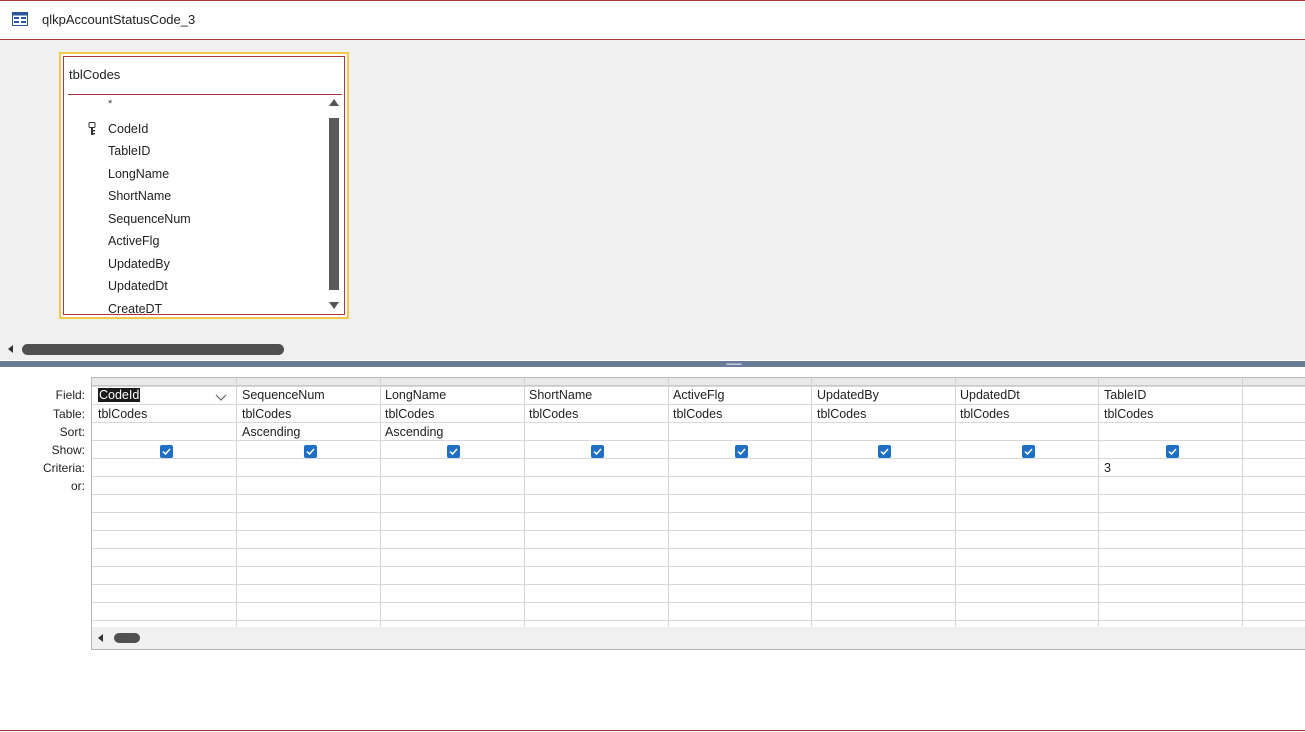 This screenshot has width=1305, height=732. I want to click on hscroll-thumb, so click(153, 349).